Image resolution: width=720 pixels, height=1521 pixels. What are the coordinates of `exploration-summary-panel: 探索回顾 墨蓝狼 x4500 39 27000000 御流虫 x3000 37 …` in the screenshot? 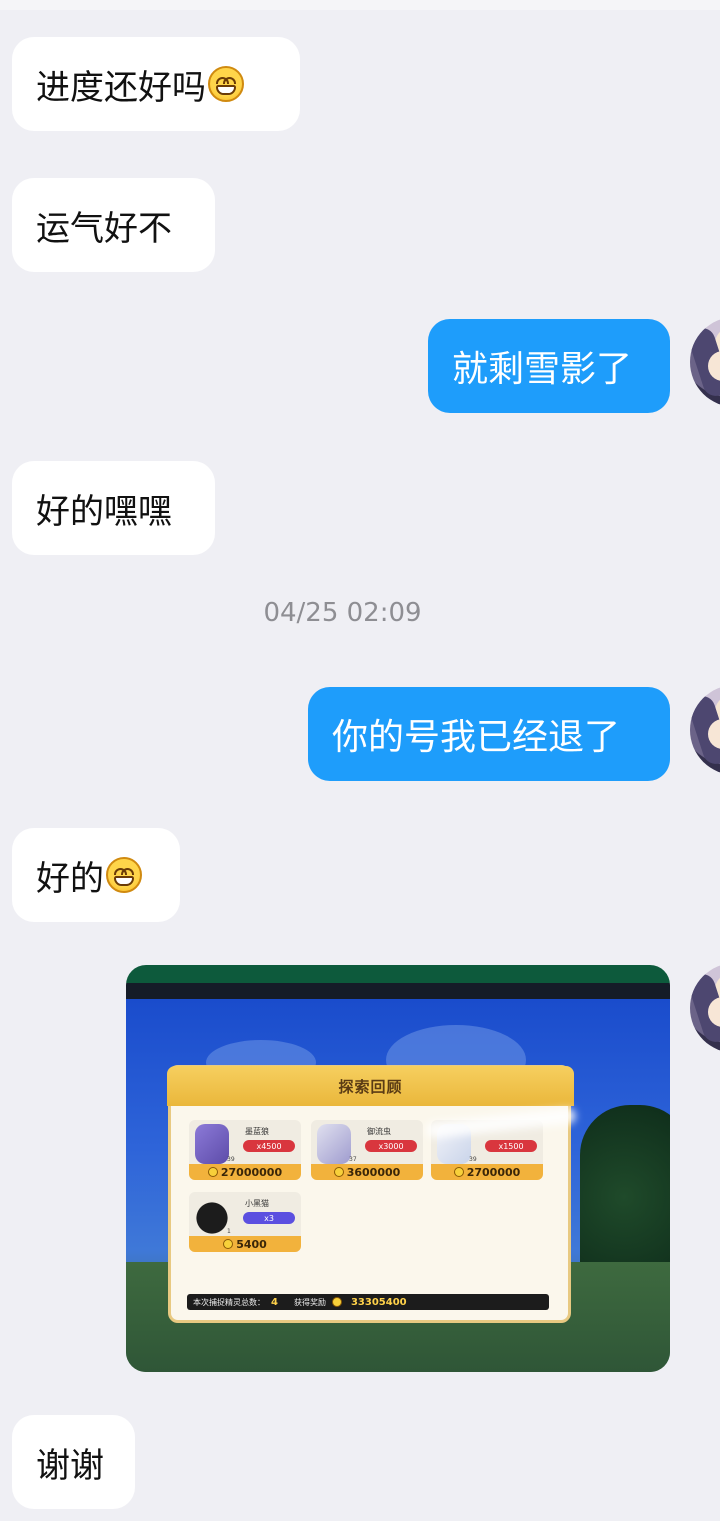 It's located at (370, 1194).